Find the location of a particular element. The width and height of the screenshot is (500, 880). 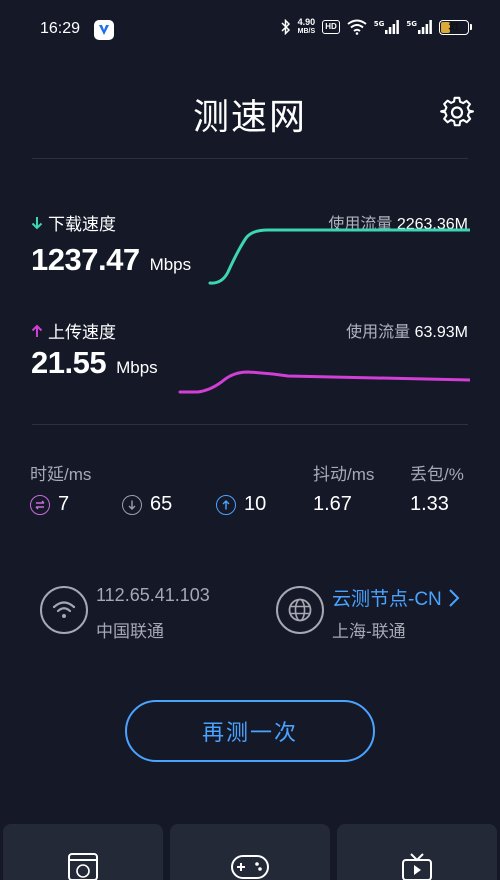

ip-address: 112.65.41.103 is located at coordinates (153, 595).